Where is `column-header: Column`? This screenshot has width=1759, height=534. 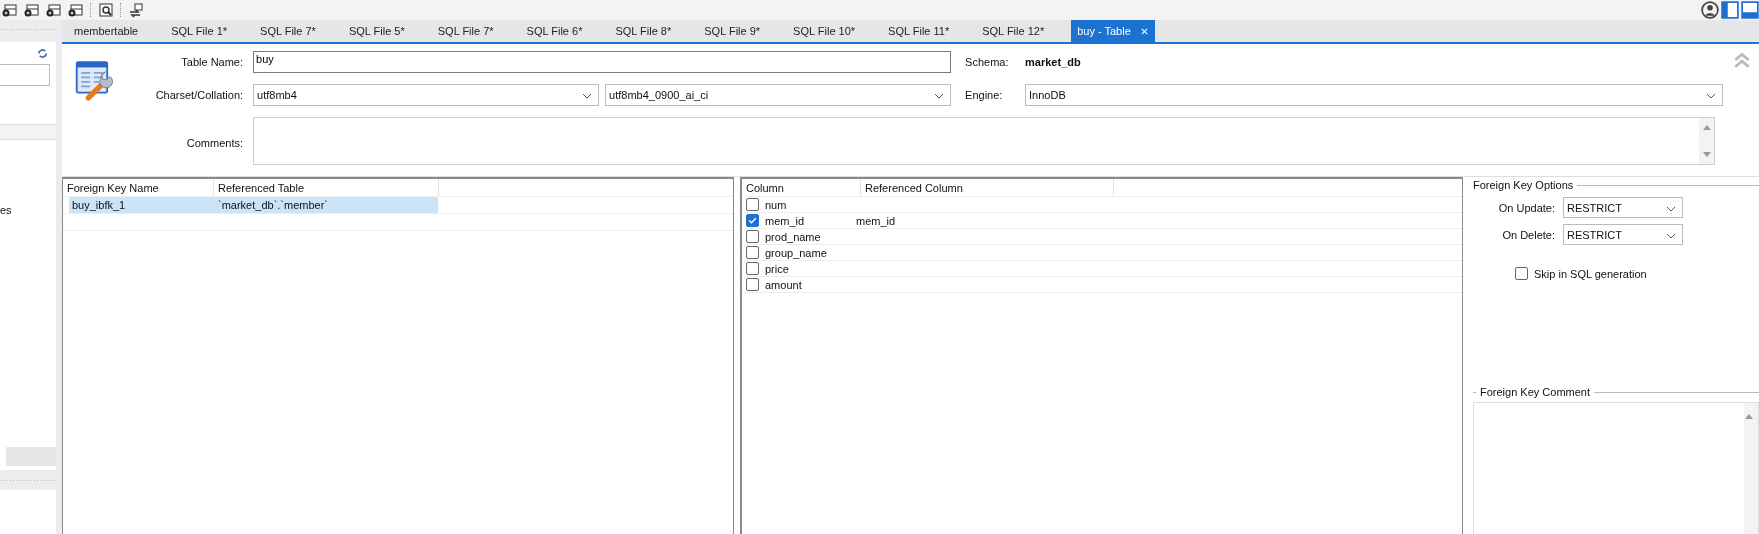
column-header: Column is located at coordinates (801, 187).